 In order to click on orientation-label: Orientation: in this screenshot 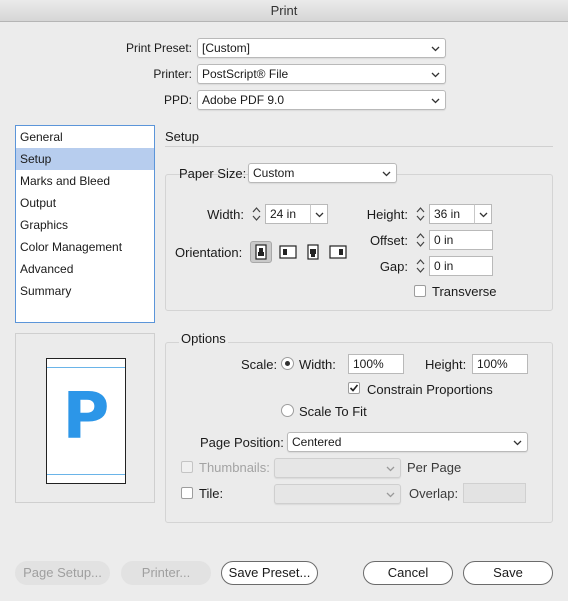, I will do `click(209, 252)`.